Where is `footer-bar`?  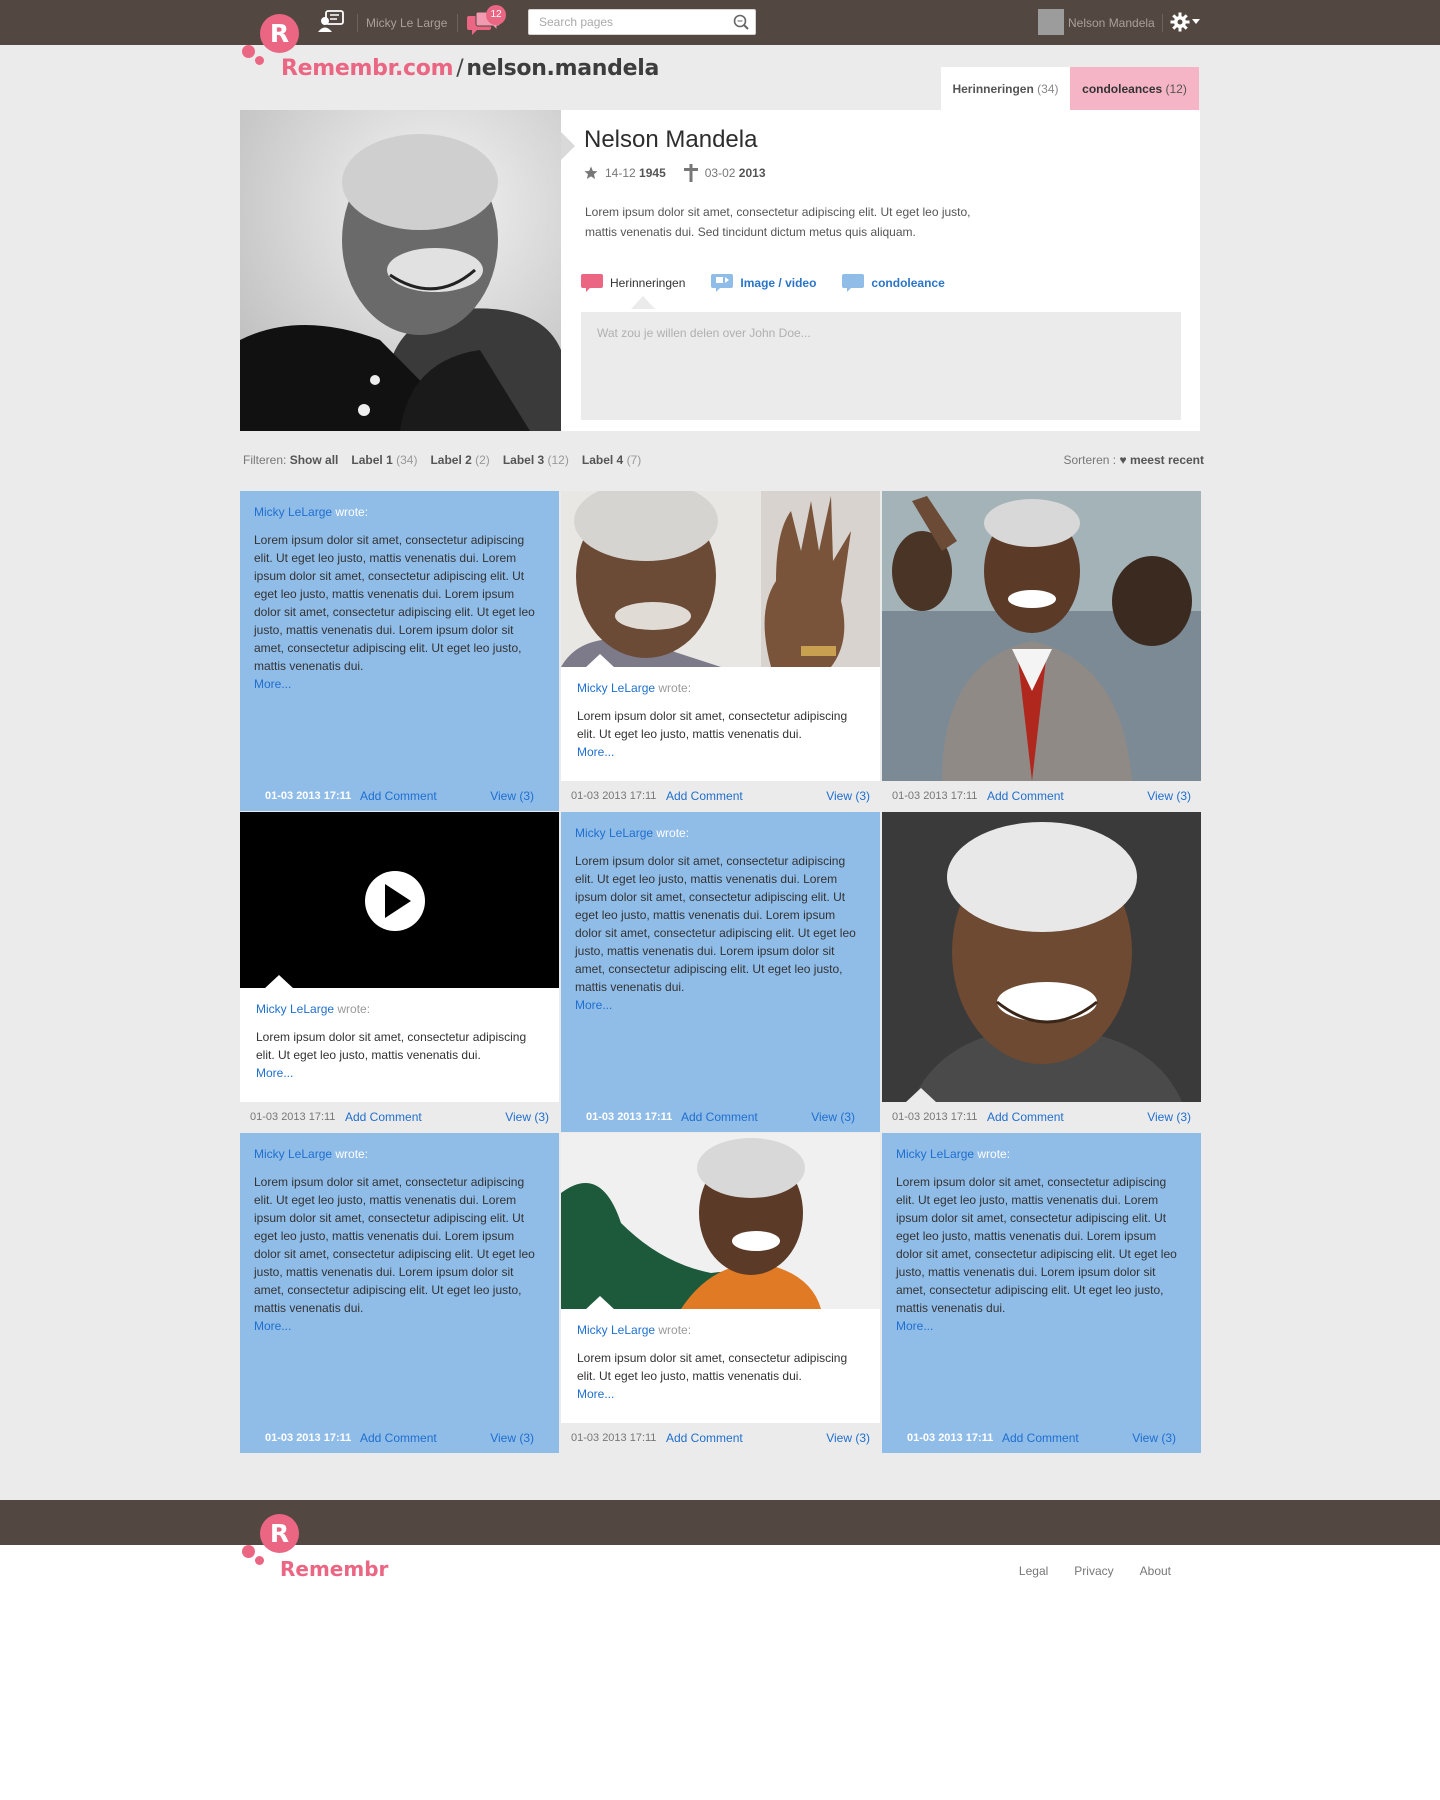 footer-bar is located at coordinates (720, 1522).